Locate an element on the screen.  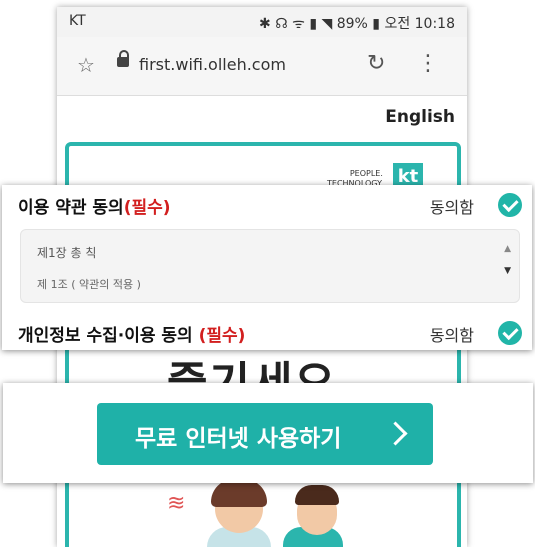
free-internet-button-label: 무료 인터넷 사용하기 is located at coordinates (238, 439).